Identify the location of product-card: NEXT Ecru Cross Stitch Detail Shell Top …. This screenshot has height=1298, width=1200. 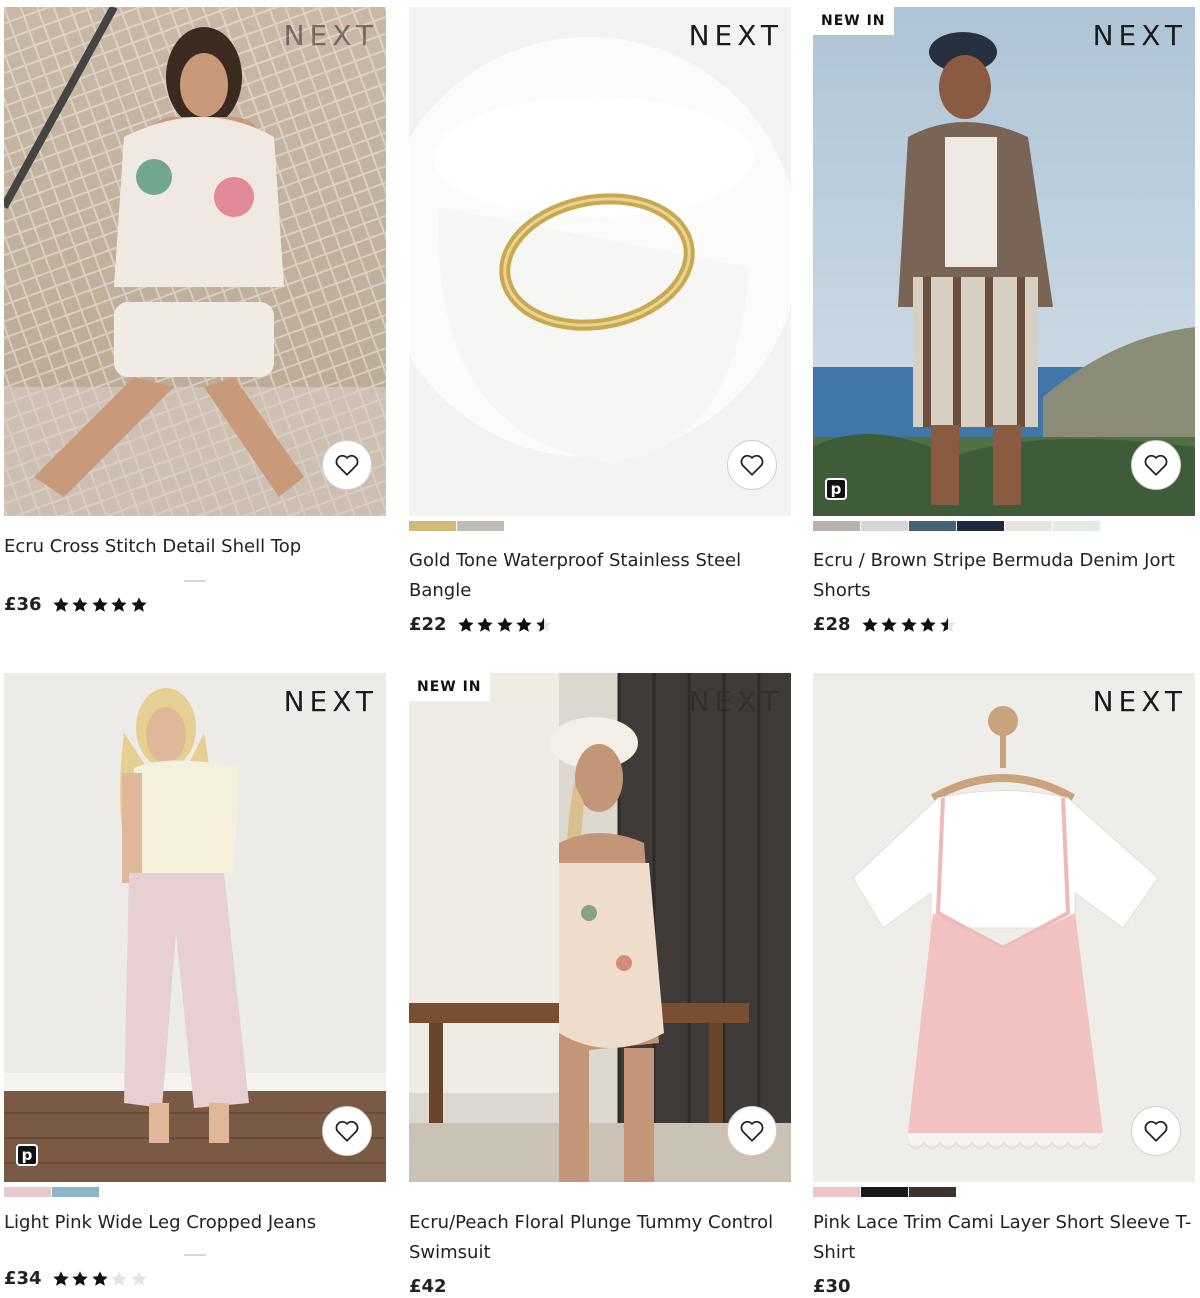
(195, 311).